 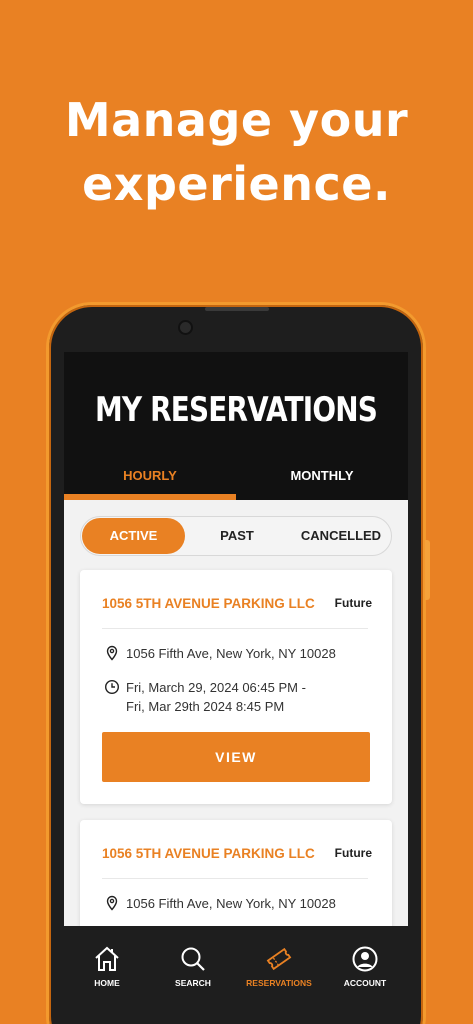 I want to click on tab-monthly: MONTHLY, so click(x=322, y=475).